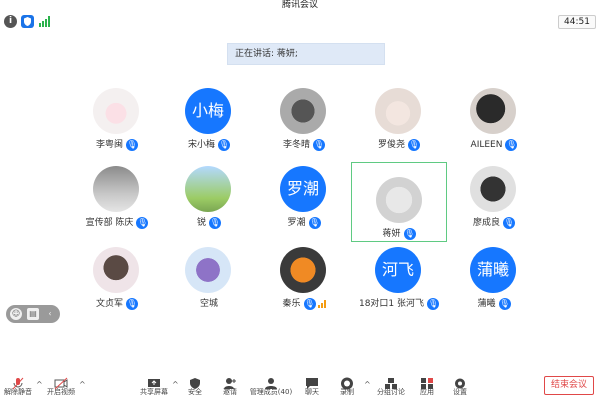 This screenshot has width=600, height=400. I want to click on participant-name-line: 18对口1 张河飞 🎙, so click(399, 304).